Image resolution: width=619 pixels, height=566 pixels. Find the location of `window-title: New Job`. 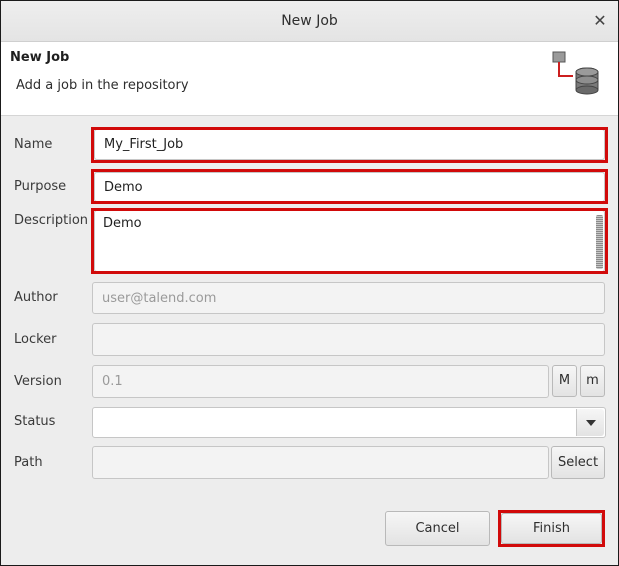

window-title: New Job is located at coordinates (309, 21).